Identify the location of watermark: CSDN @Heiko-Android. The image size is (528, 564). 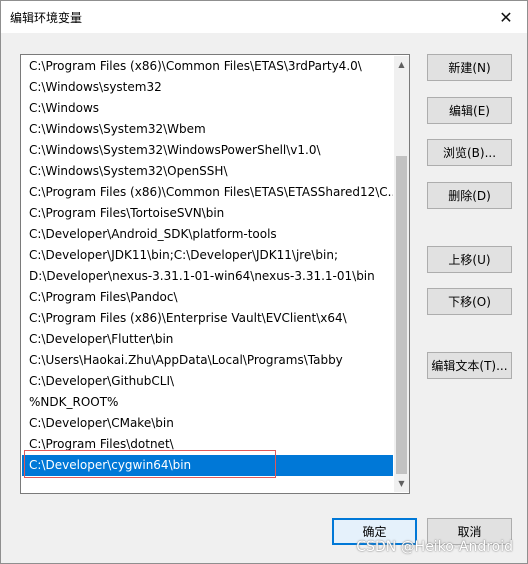
(434, 547).